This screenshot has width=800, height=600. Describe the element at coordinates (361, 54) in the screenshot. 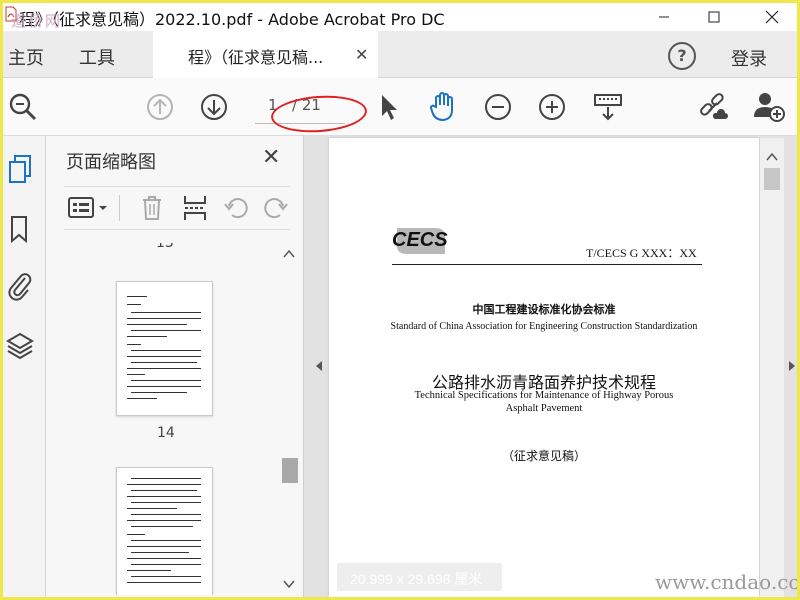

I see `document-tab-close-button: ✕` at that location.